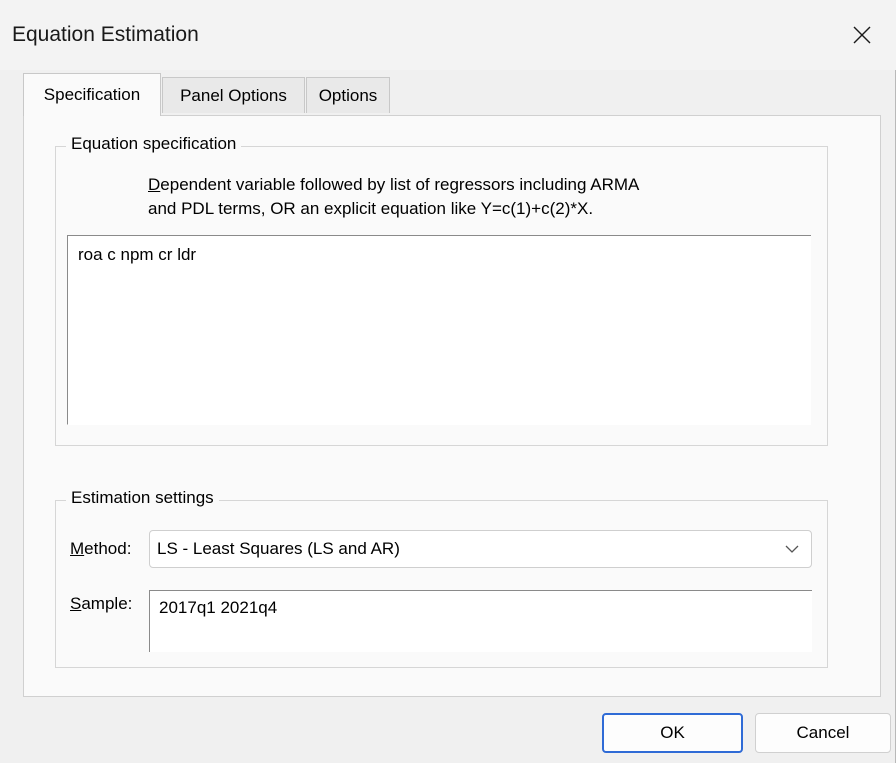 The image size is (896, 763). Describe the element at coordinates (108, 548) in the screenshot. I see `method-label-text: ethod:` at that location.